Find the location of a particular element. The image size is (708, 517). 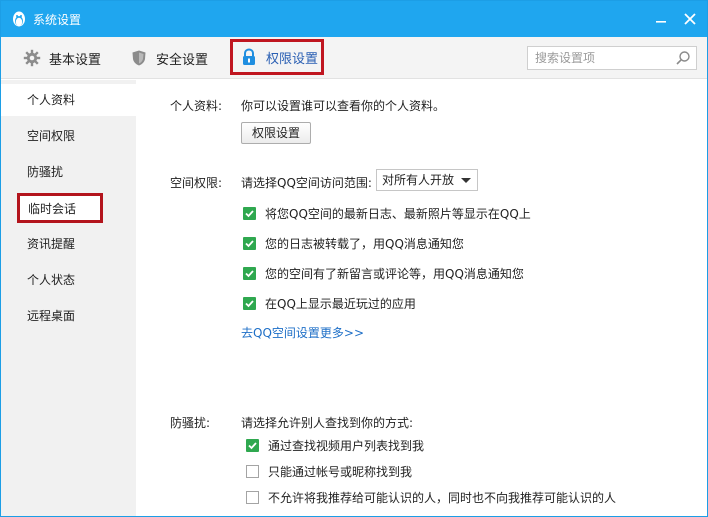

option-label: 您的日志被转载了，用QQ消息通知您 is located at coordinates (364, 244).